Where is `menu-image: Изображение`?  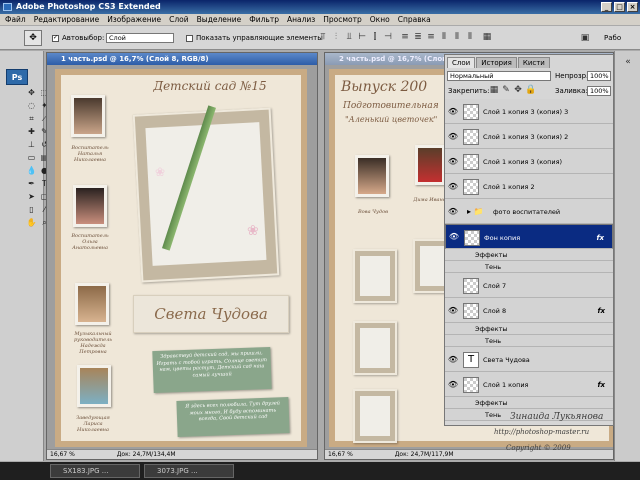 menu-image: Изображение is located at coordinates (134, 20).